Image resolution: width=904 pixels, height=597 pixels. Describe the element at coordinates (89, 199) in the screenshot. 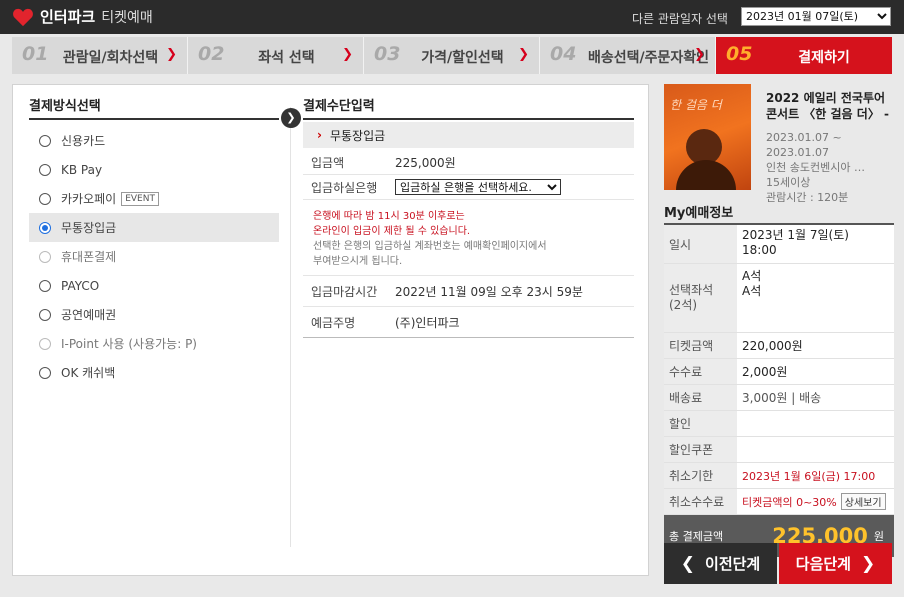

I see `option-label: 카카오페이` at that location.